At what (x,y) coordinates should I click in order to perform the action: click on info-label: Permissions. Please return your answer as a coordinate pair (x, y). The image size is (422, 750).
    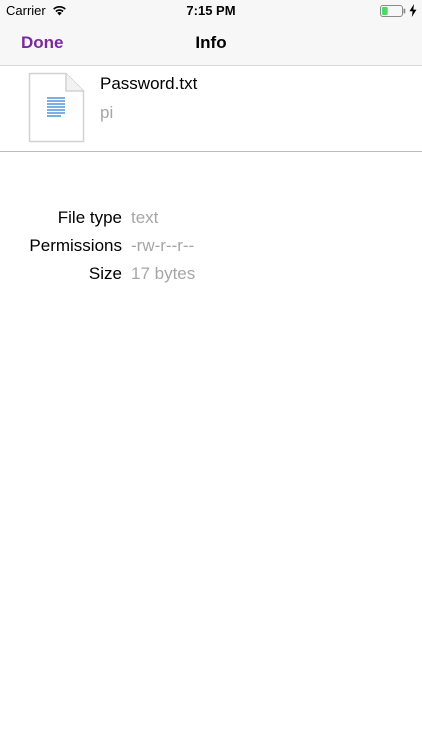
    Looking at the image, I should click on (75, 245).